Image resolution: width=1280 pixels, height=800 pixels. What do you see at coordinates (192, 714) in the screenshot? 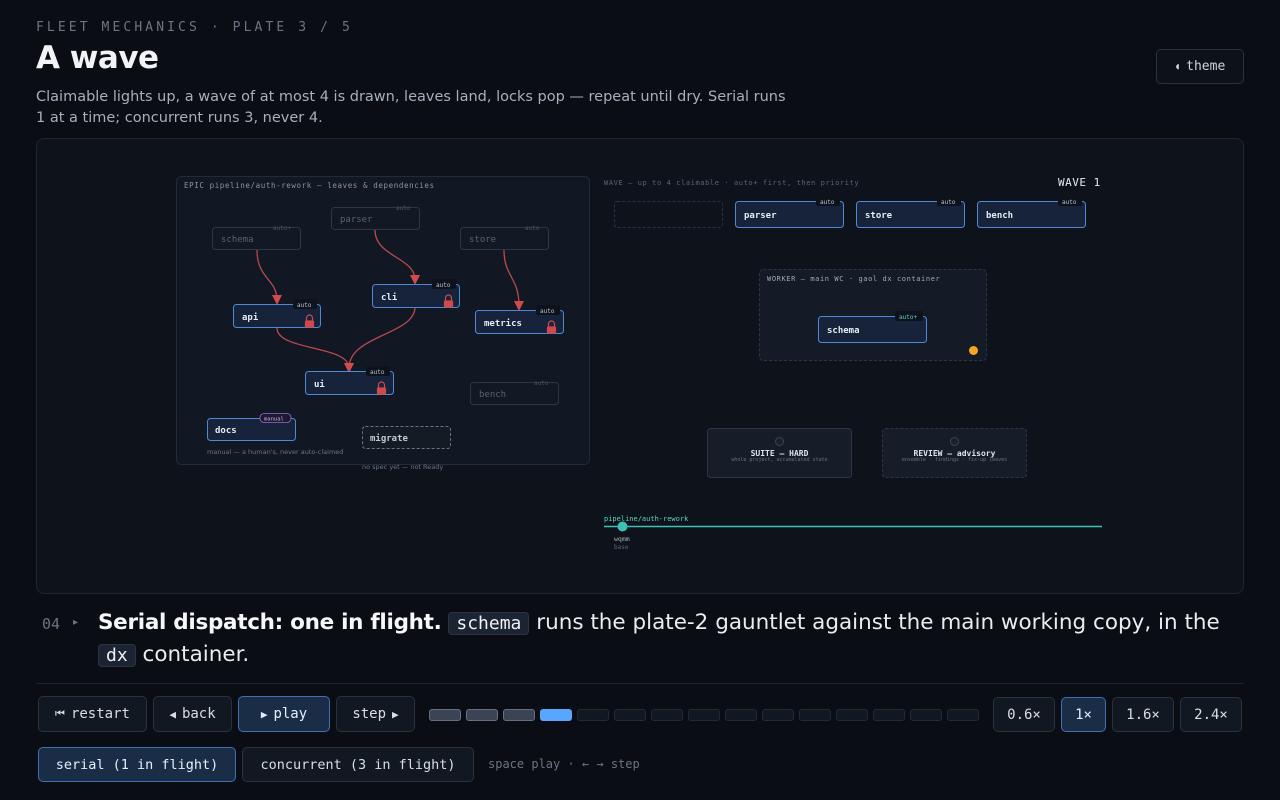
I see `back-button: ◀ back` at bounding box center [192, 714].